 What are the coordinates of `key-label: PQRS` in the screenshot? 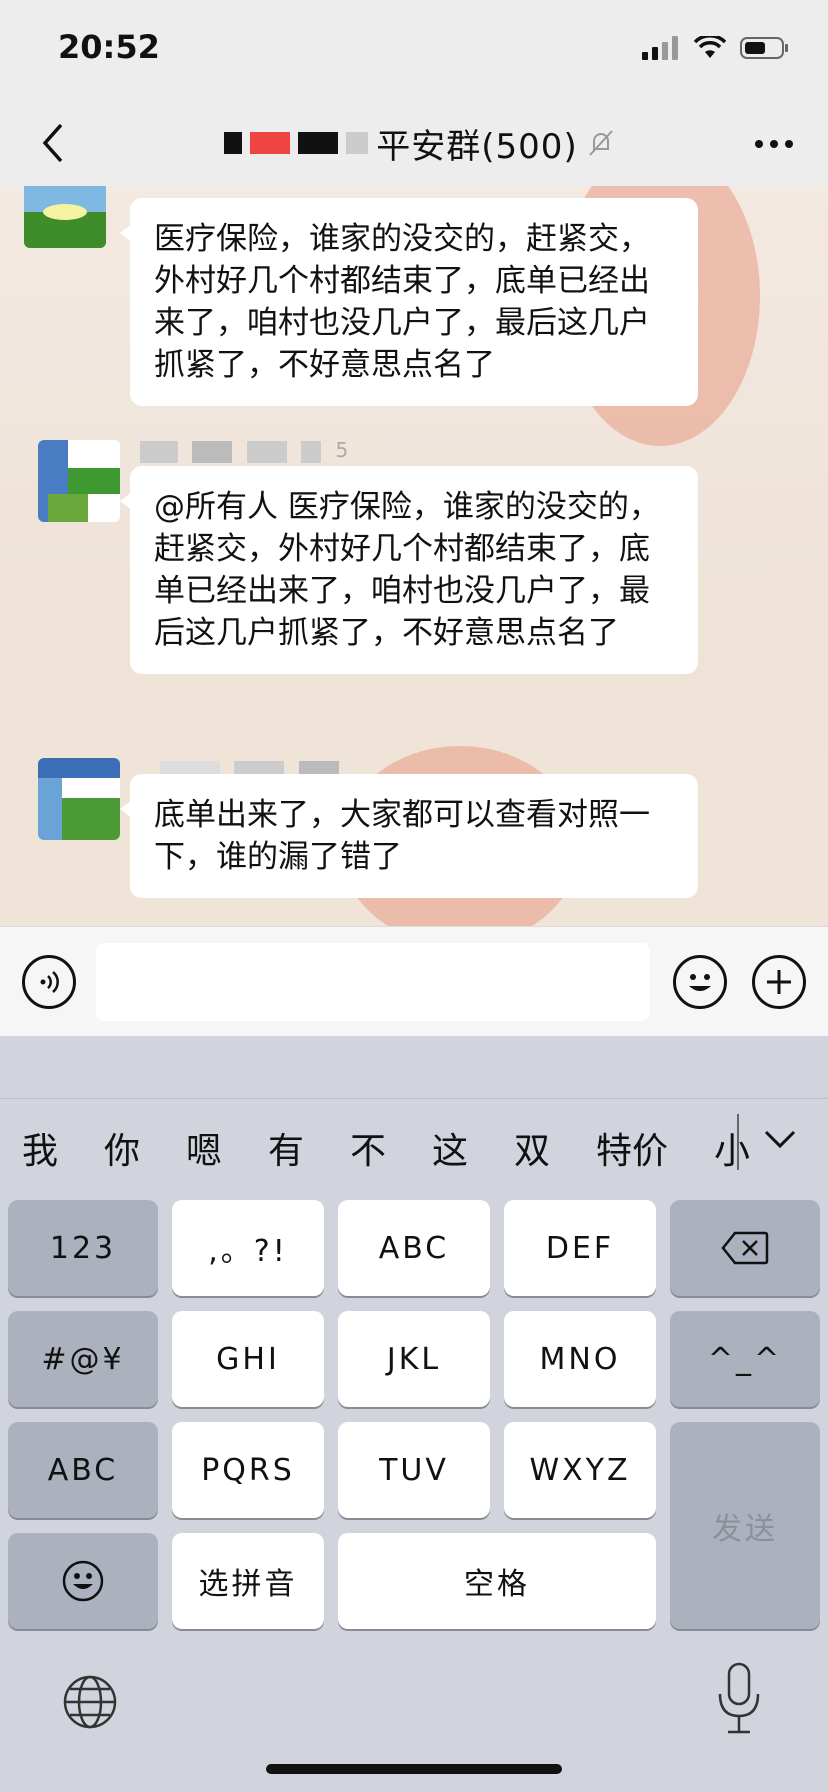 It's located at (248, 1470).